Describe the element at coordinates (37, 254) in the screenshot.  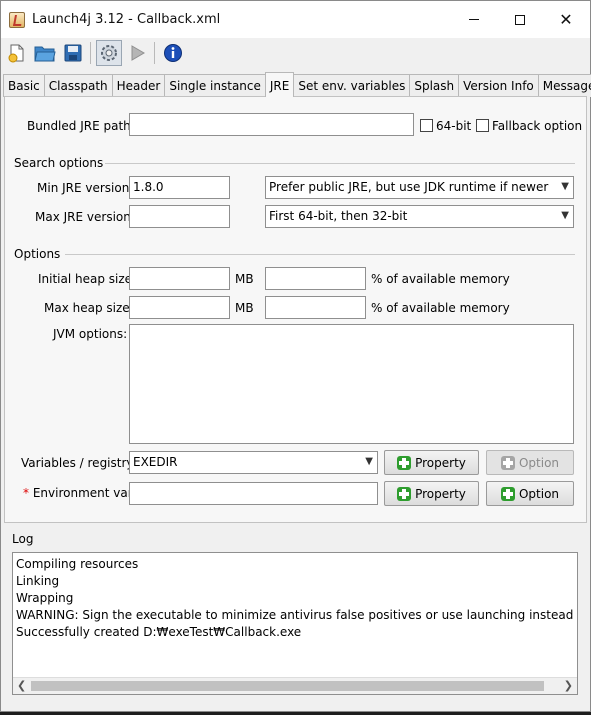
I see `options-title: Options` at that location.